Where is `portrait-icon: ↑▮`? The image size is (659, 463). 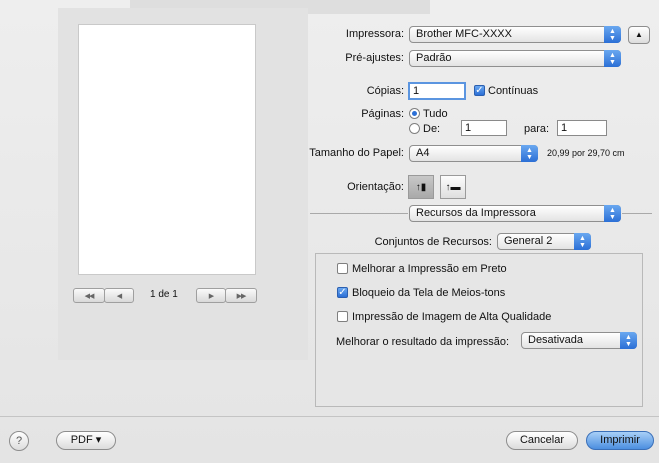 portrait-icon: ↑▮ is located at coordinates (421, 187).